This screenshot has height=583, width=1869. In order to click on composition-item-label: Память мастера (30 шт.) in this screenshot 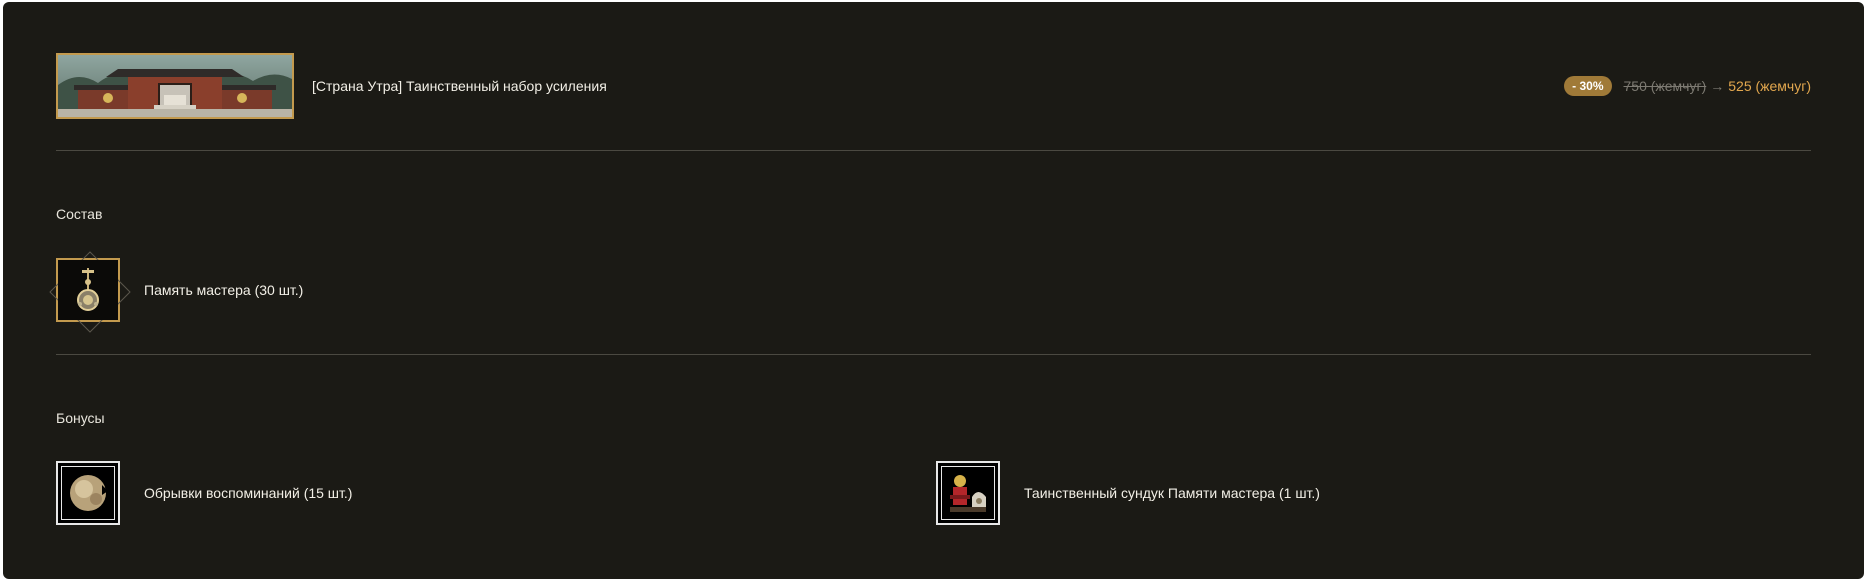, I will do `click(224, 290)`.